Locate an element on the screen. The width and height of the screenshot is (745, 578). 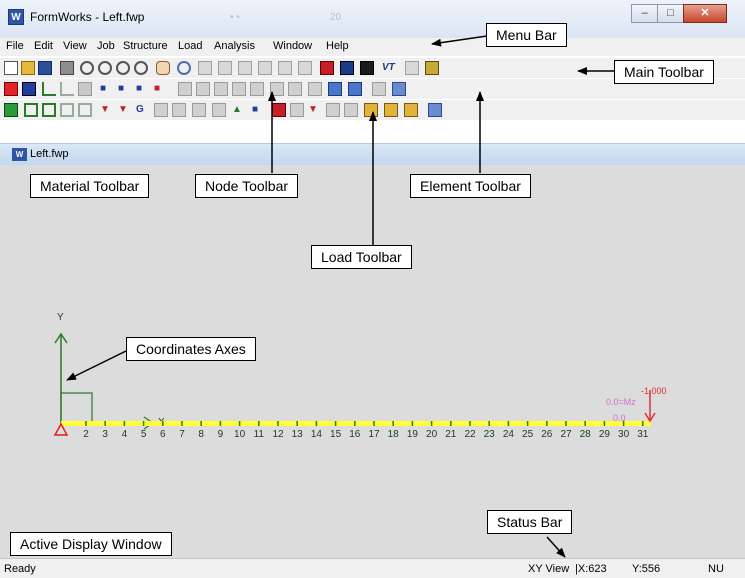
load-g2-icon is located at coordinates (67, 110).